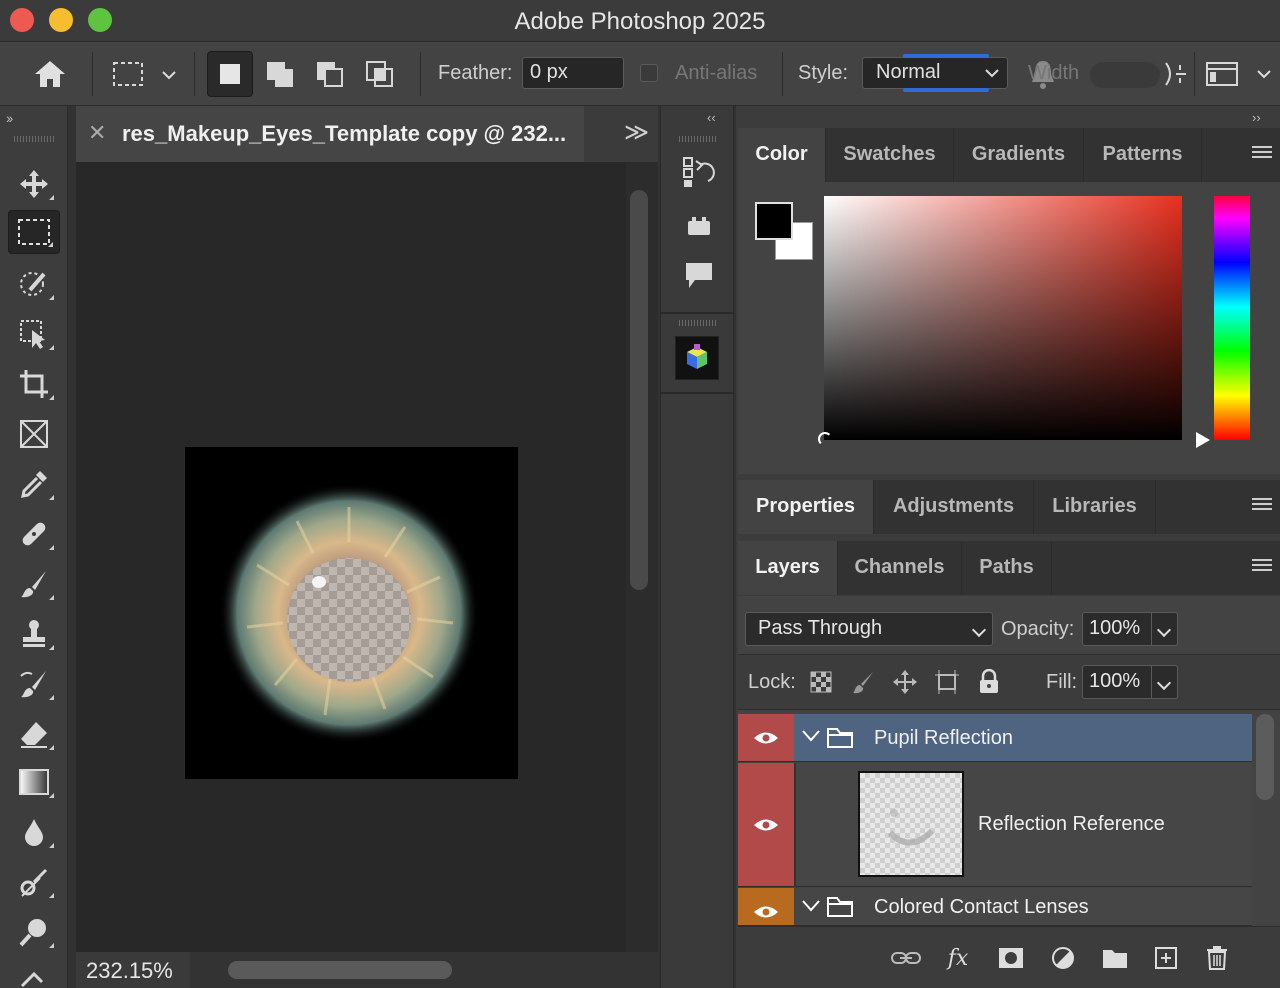 The height and width of the screenshot is (988, 1280). What do you see at coordinates (1175, 74) in the screenshot?
I see `refine-edge-icon` at bounding box center [1175, 74].